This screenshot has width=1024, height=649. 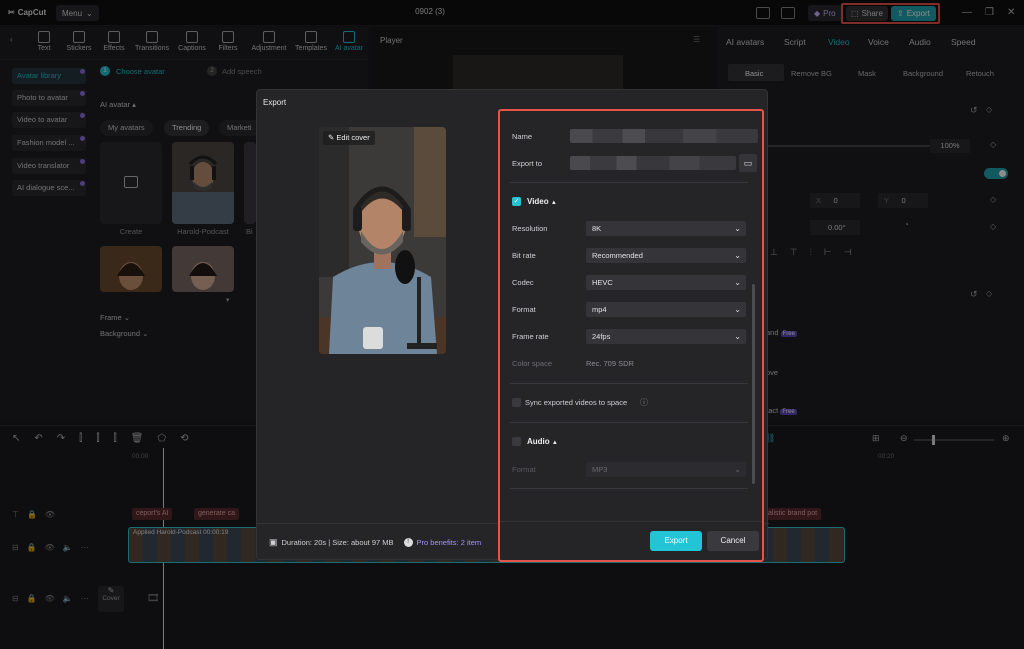 What do you see at coordinates (753, 384) in the screenshot?
I see `scrollbar` at bounding box center [753, 384].